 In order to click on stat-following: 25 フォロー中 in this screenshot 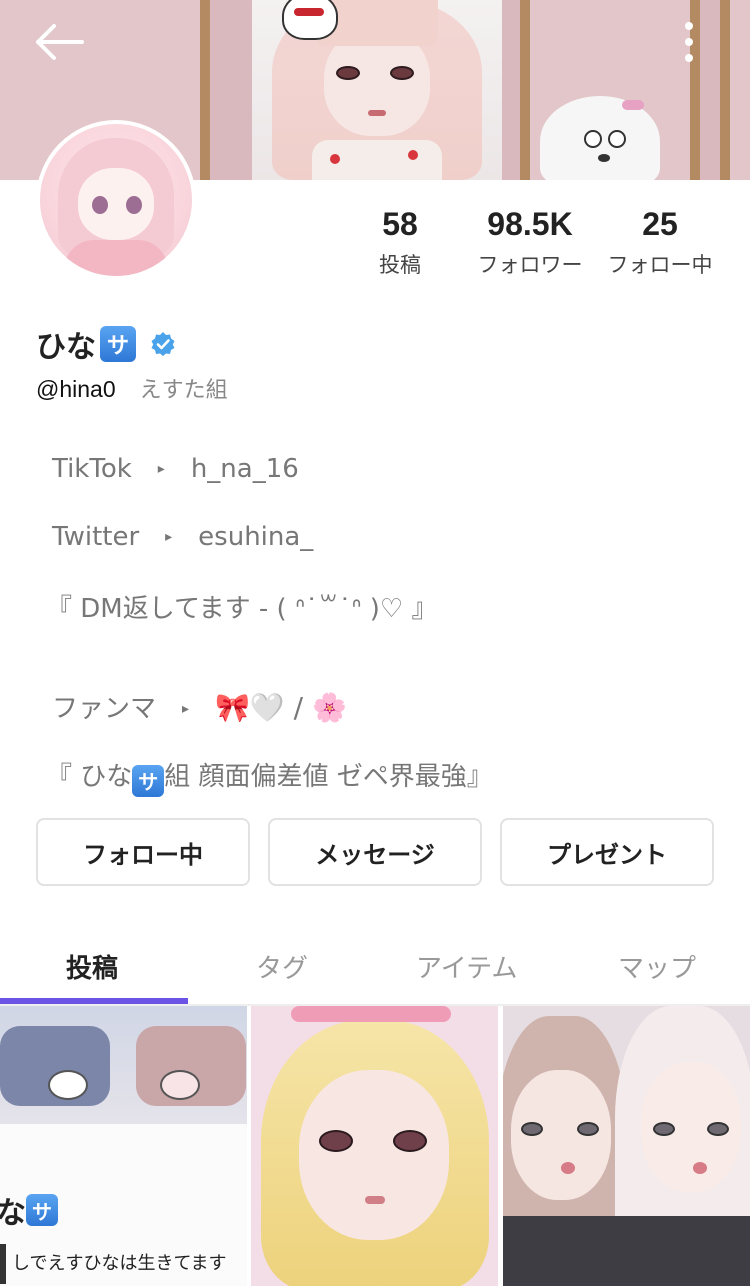, I will do `click(660, 241)`.